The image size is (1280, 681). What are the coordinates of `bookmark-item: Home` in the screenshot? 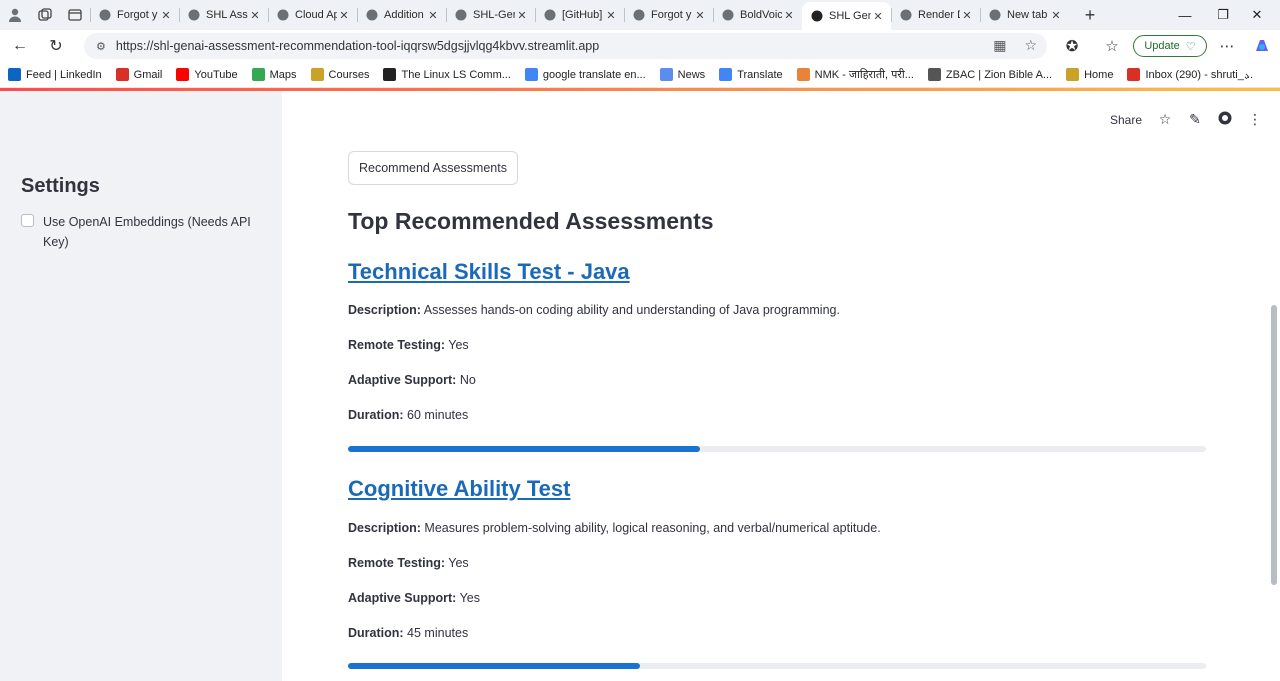 It's located at (1089, 74).